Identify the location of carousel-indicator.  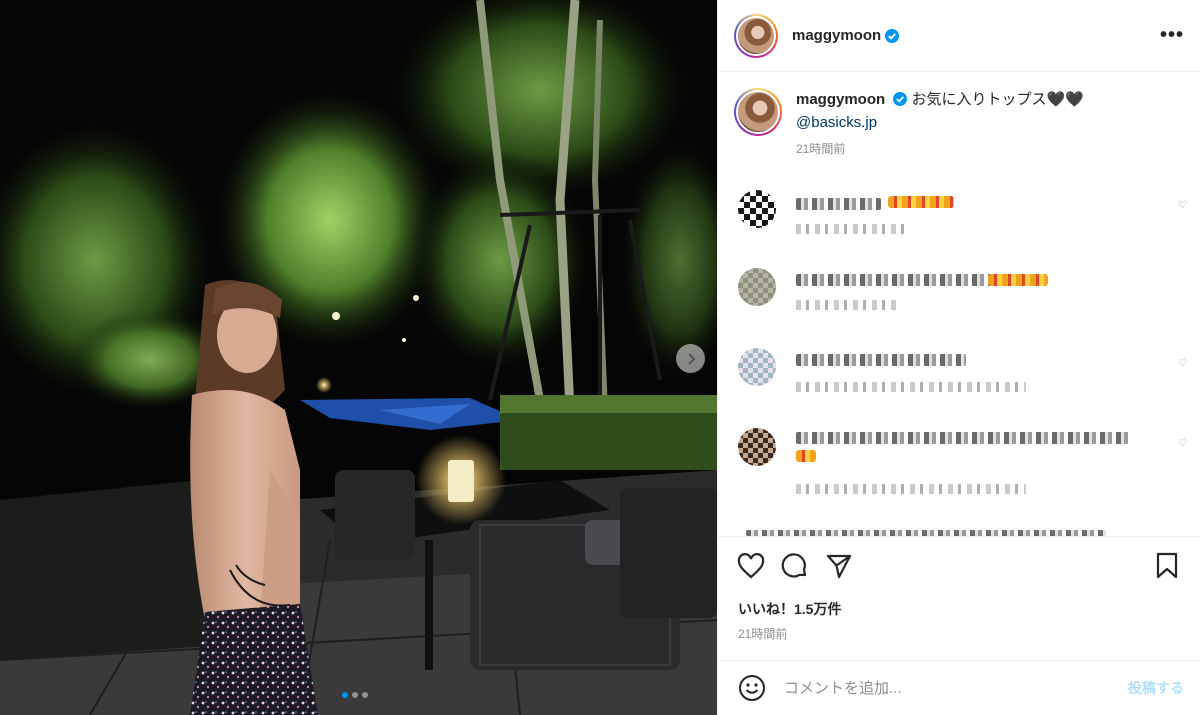
(355, 695).